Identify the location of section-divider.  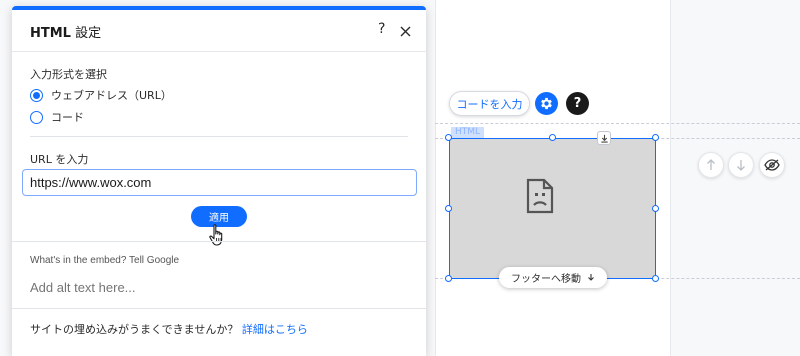
(219, 136).